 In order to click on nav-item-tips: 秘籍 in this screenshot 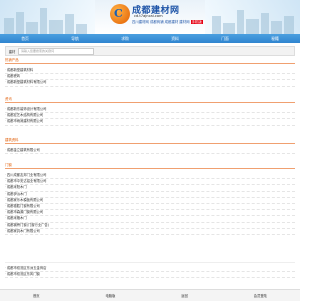, I will do `click(275, 39)`.